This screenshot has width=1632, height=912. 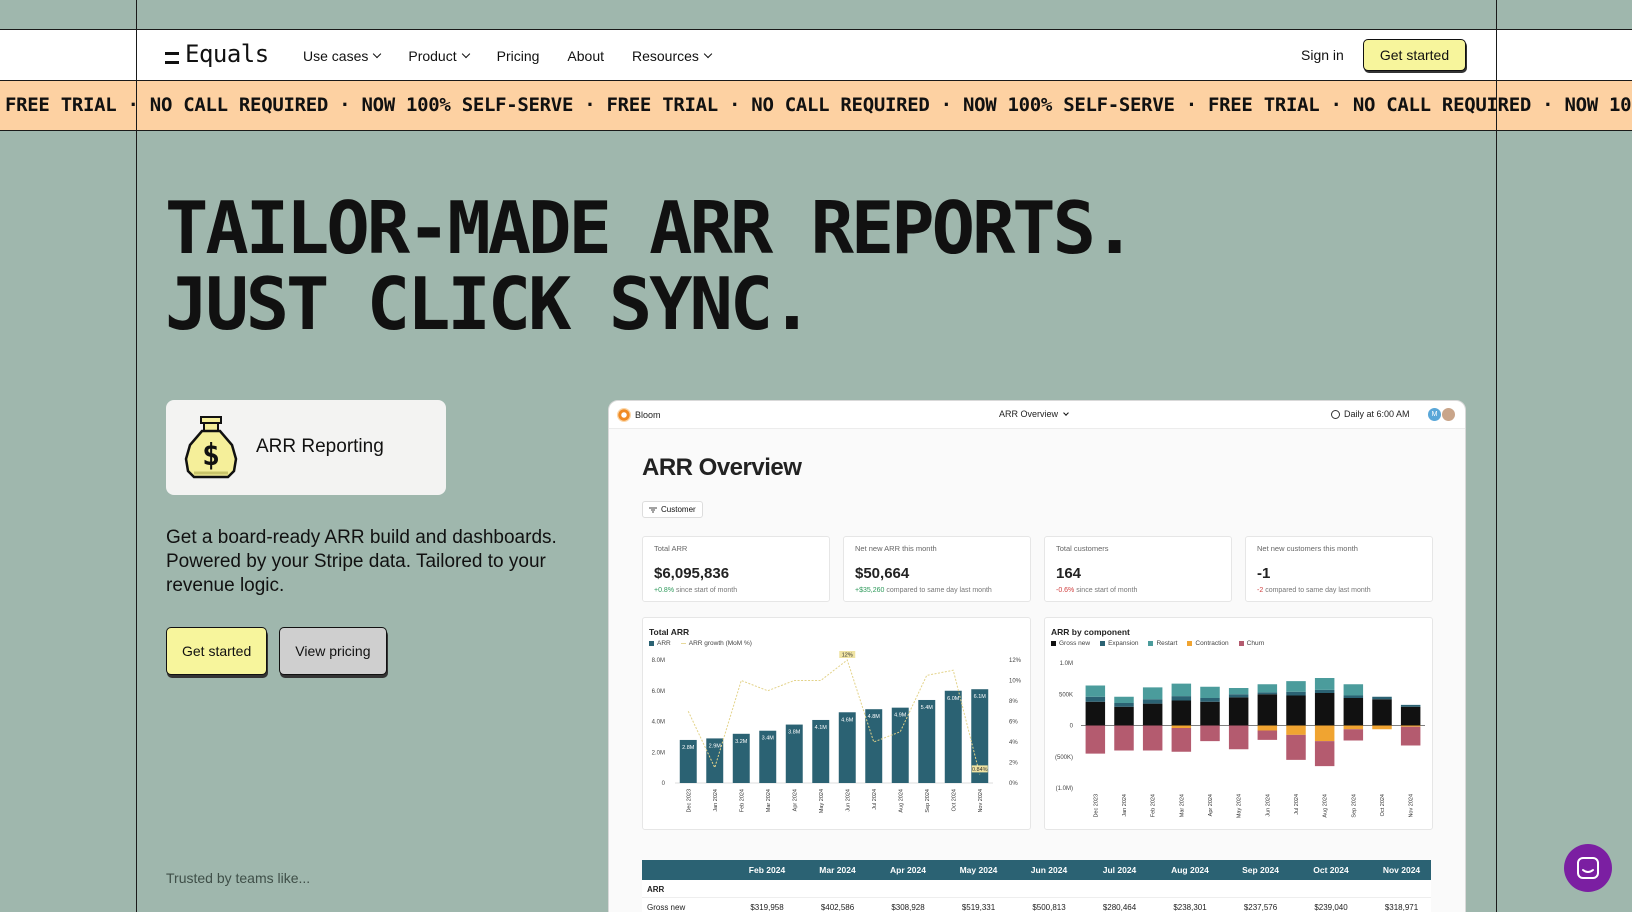 What do you see at coordinates (333, 651) in the screenshot?
I see `view-pricing-button: View pricing` at bounding box center [333, 651].